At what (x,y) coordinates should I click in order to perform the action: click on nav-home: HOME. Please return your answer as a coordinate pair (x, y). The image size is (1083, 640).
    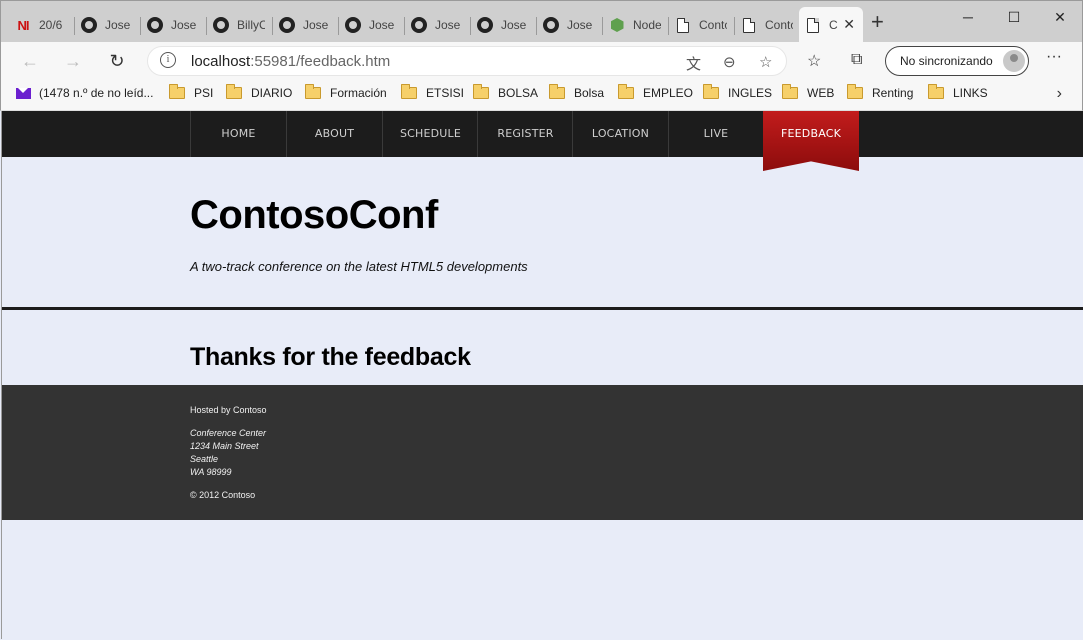
    Looking at the image, I should click on (238, 134).